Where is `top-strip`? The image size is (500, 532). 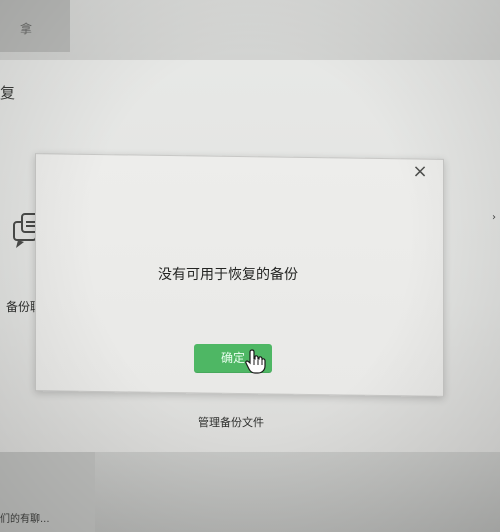
top-strip is located at coordinates (250, 34).